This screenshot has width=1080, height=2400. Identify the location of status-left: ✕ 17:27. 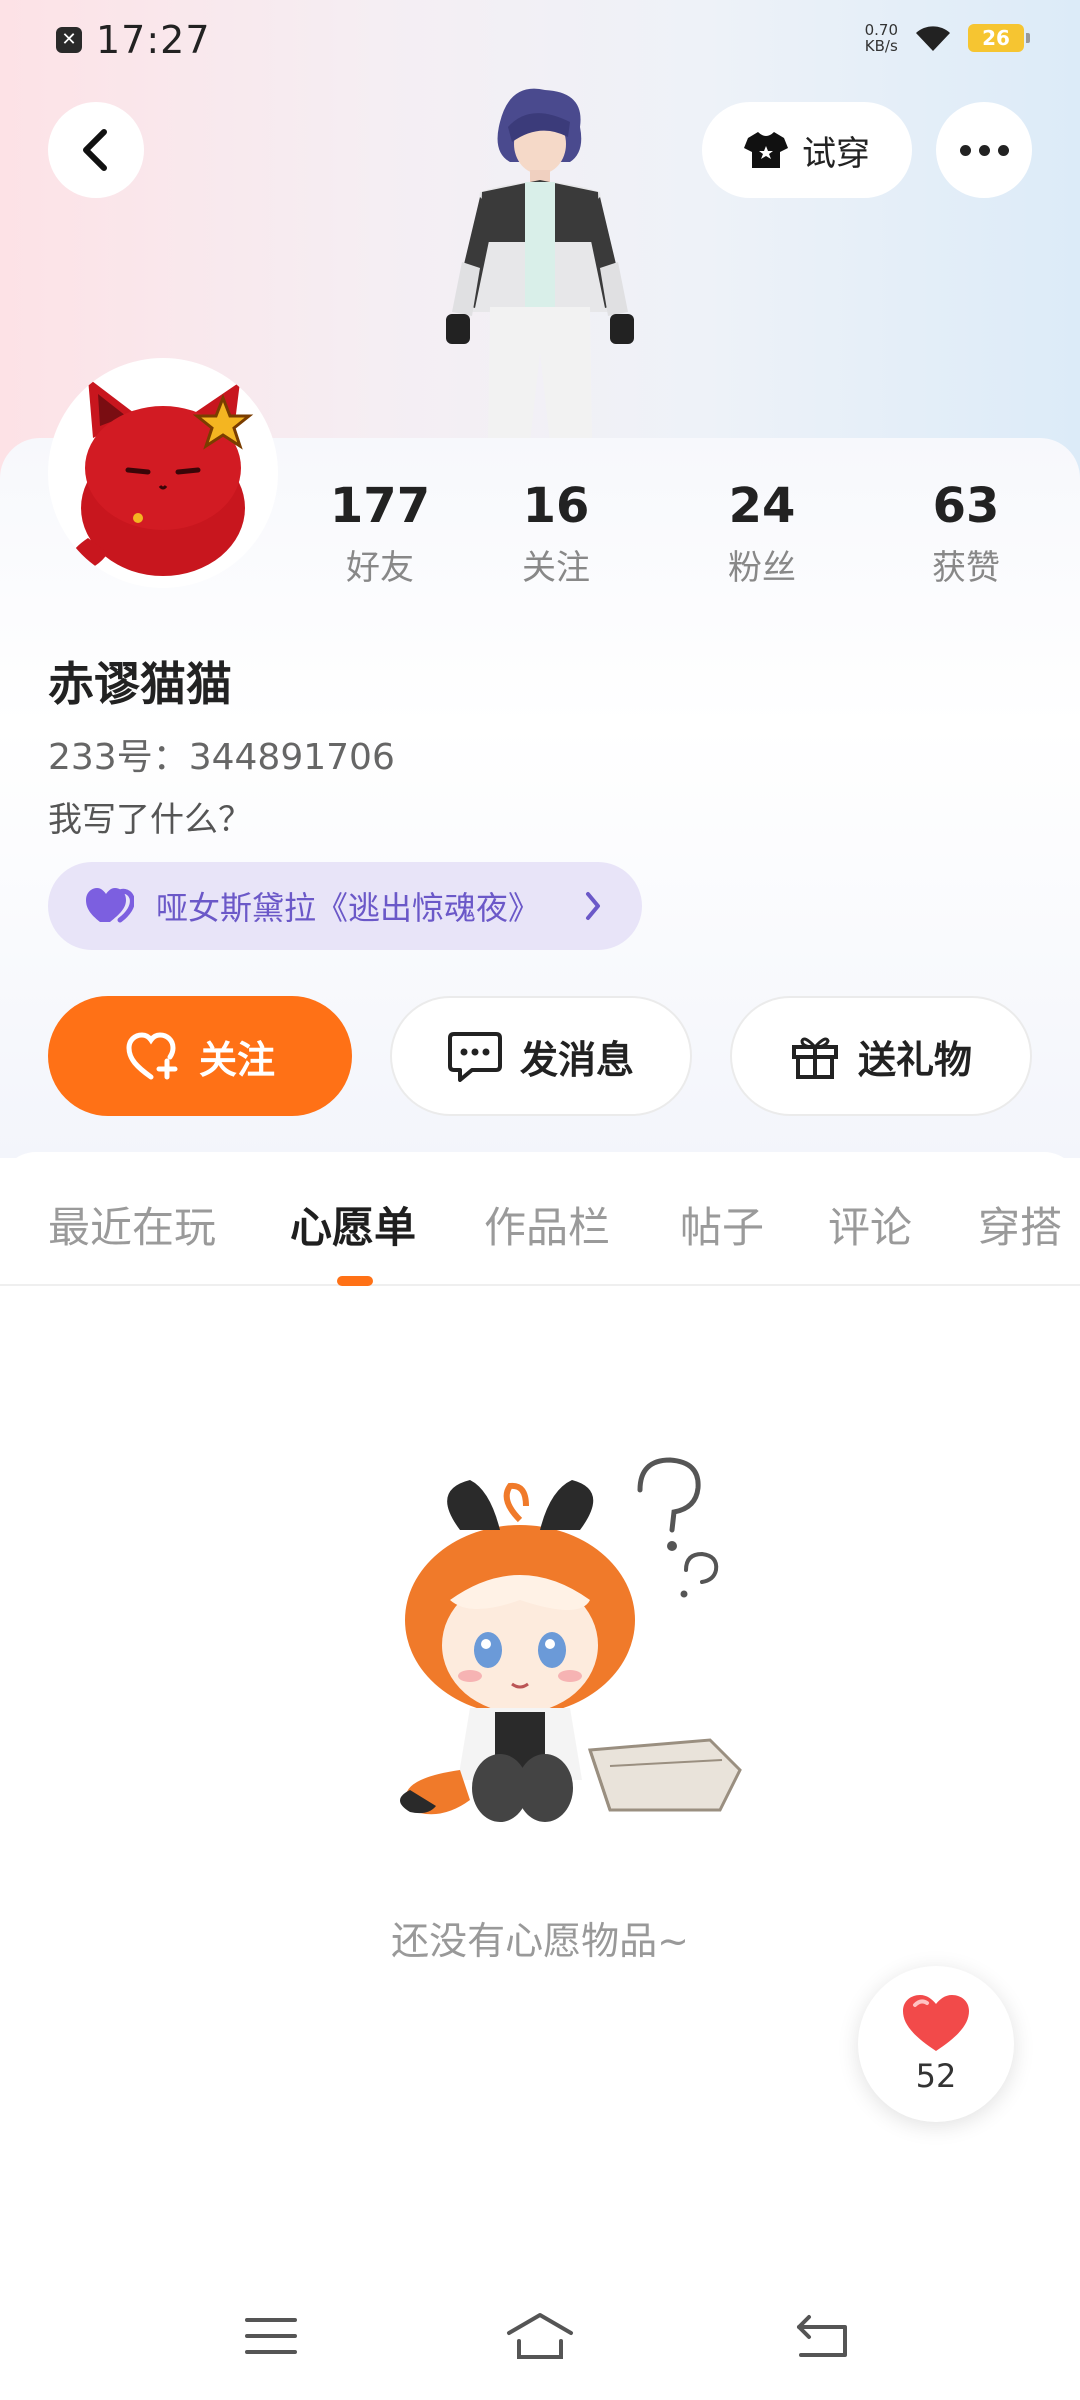
(133, 40).